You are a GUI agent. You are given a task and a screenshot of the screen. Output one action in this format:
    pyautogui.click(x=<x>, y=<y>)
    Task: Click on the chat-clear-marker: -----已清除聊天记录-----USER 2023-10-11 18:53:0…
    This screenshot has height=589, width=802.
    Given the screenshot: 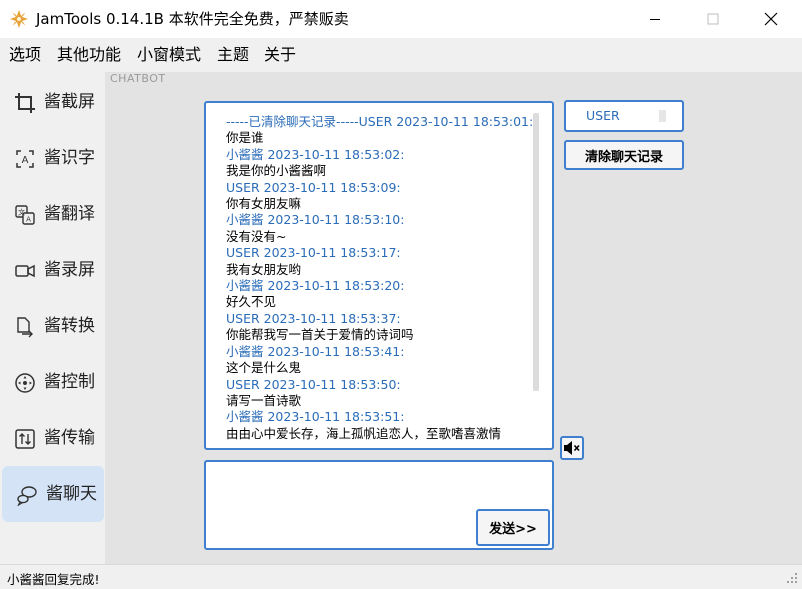 What is the action you would take?
    pyautogui.click(x=380, y=121)
    